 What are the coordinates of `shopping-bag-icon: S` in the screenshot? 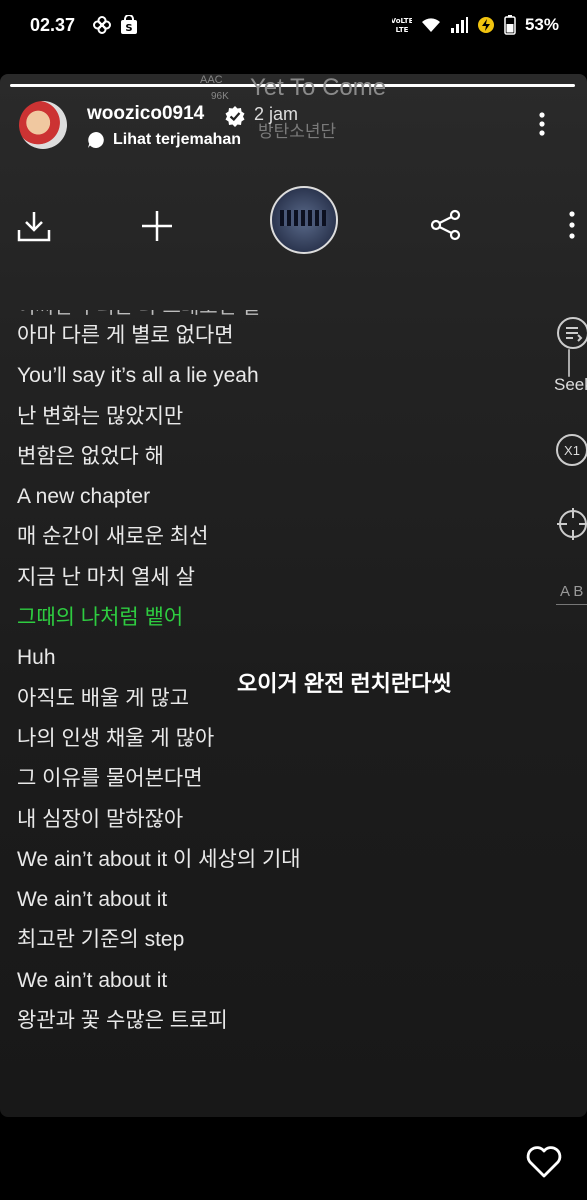 It's located at (129, 24).